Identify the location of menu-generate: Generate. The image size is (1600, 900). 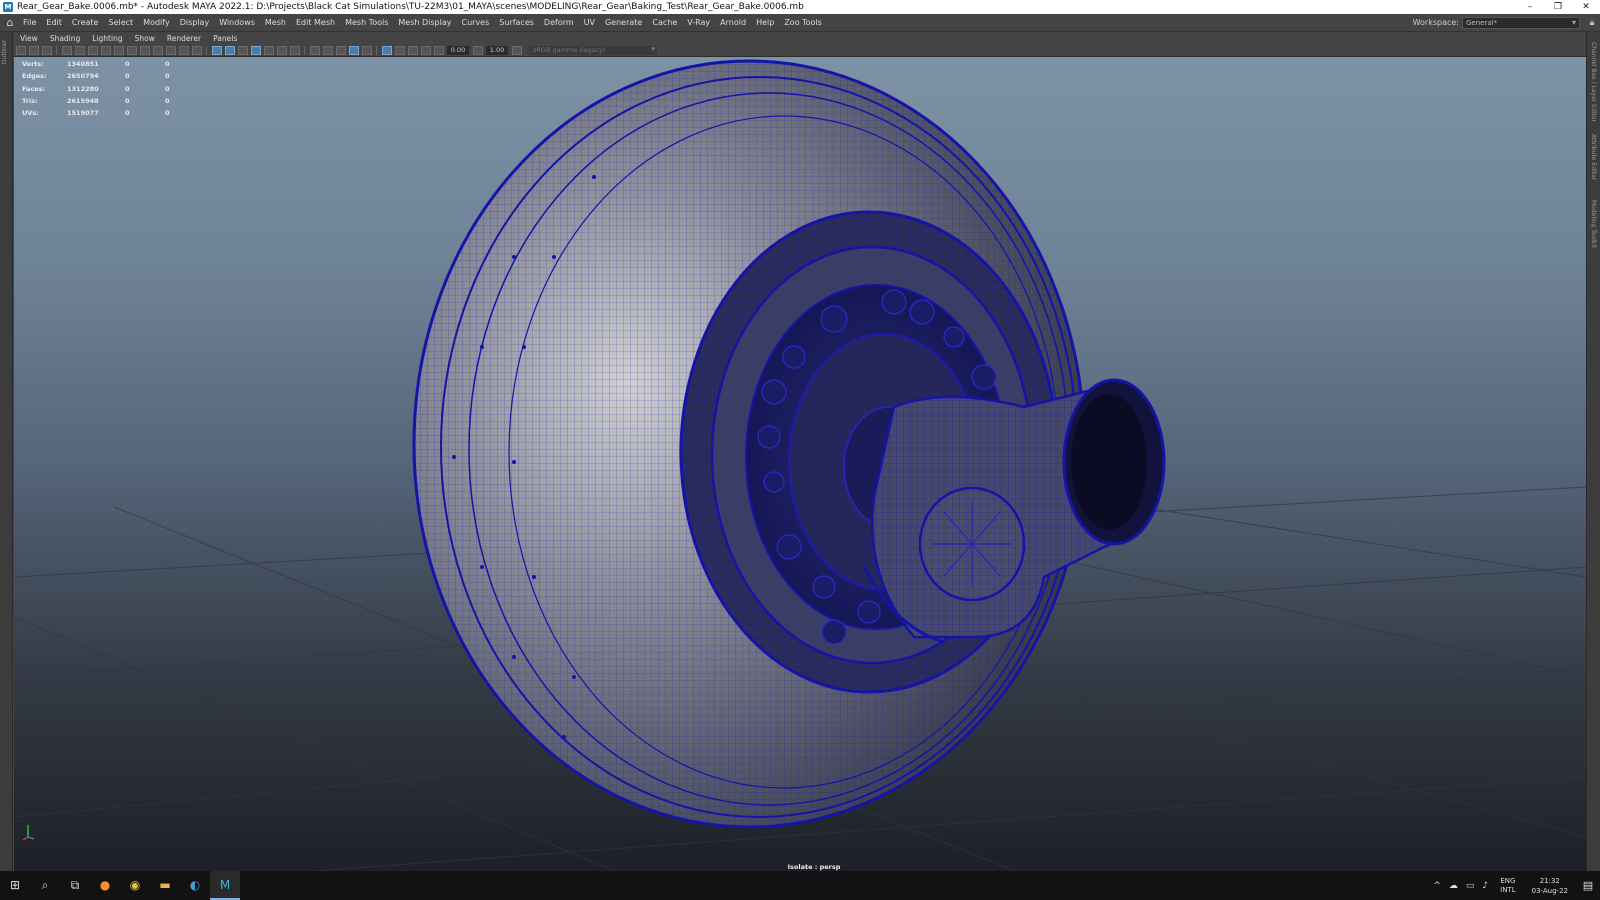
(623, 22).